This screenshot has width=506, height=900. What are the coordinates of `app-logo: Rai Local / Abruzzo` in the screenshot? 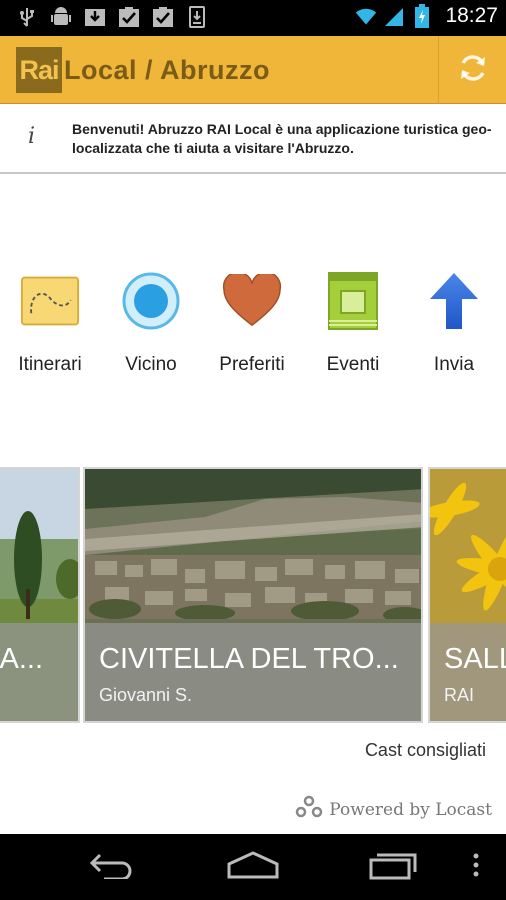 It's located at (143, 70).